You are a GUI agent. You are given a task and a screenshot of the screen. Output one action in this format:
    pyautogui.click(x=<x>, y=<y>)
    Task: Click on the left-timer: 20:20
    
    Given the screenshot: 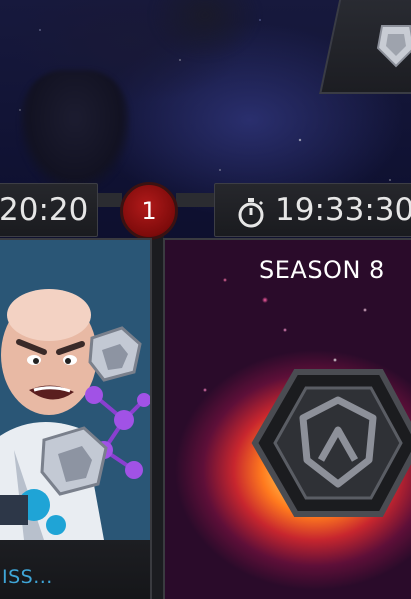 What is the action you would take?
    pyautogui.click(x=49, y=210)
    